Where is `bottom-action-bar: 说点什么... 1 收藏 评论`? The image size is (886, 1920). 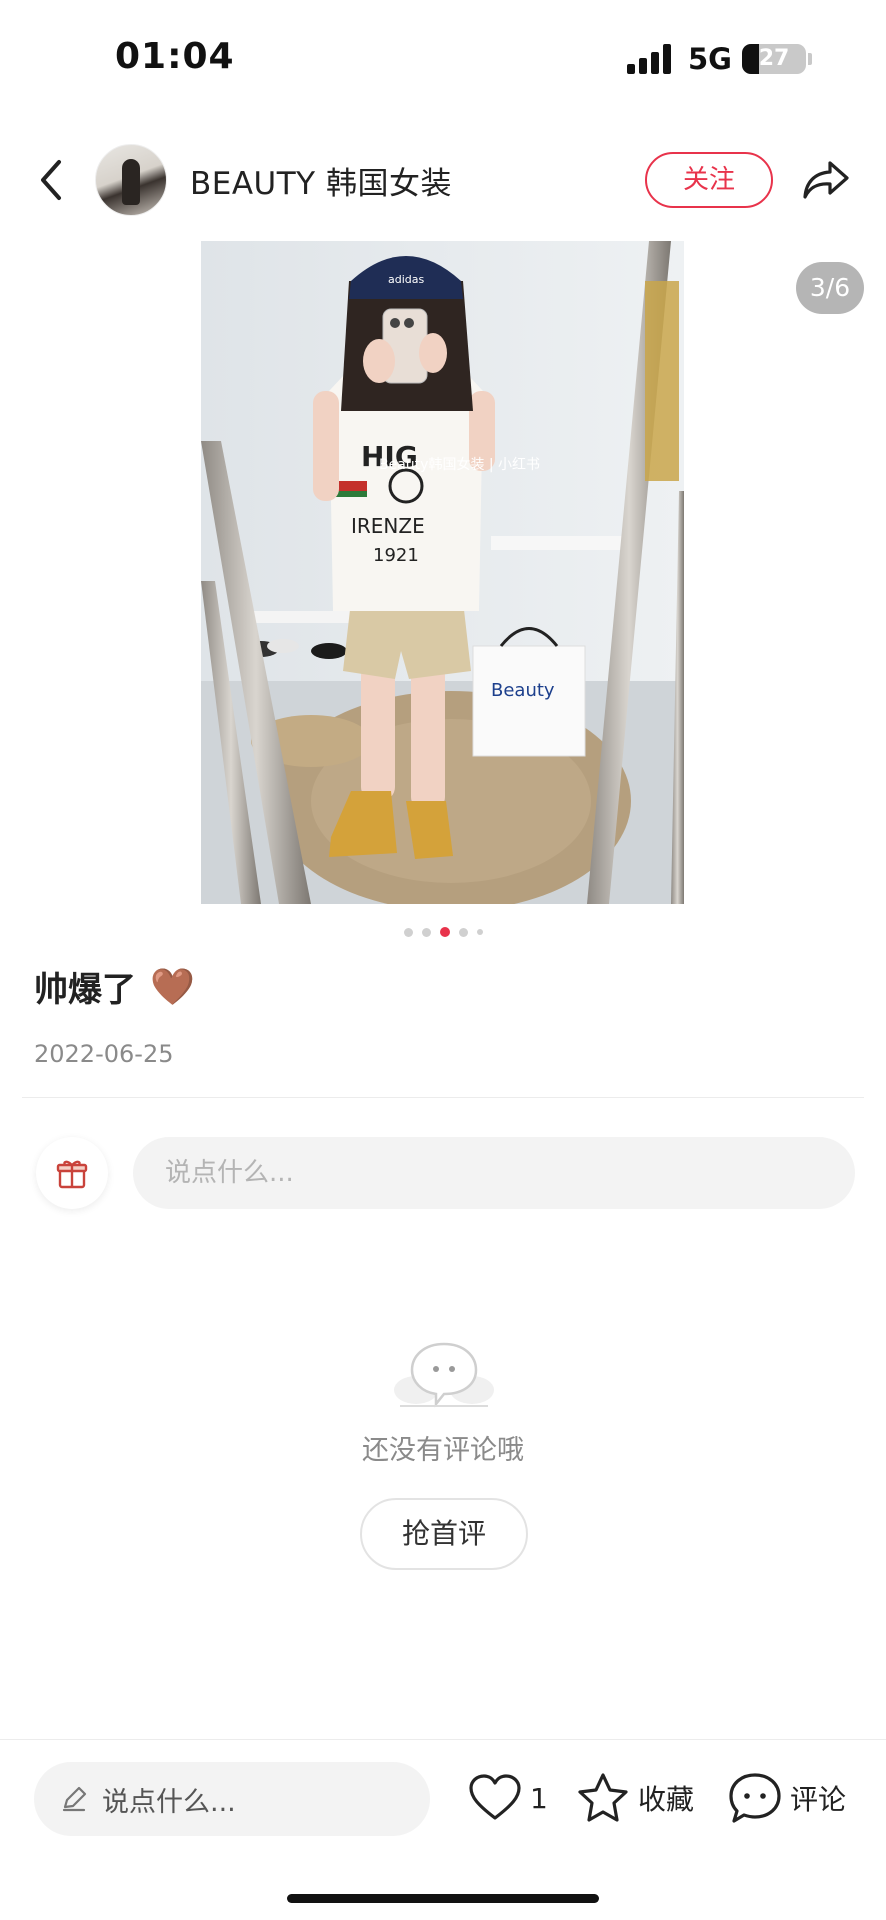
bottom-action-bar: 说点什么... 1 收藏 评论 is located at coordinates (443, 1829).